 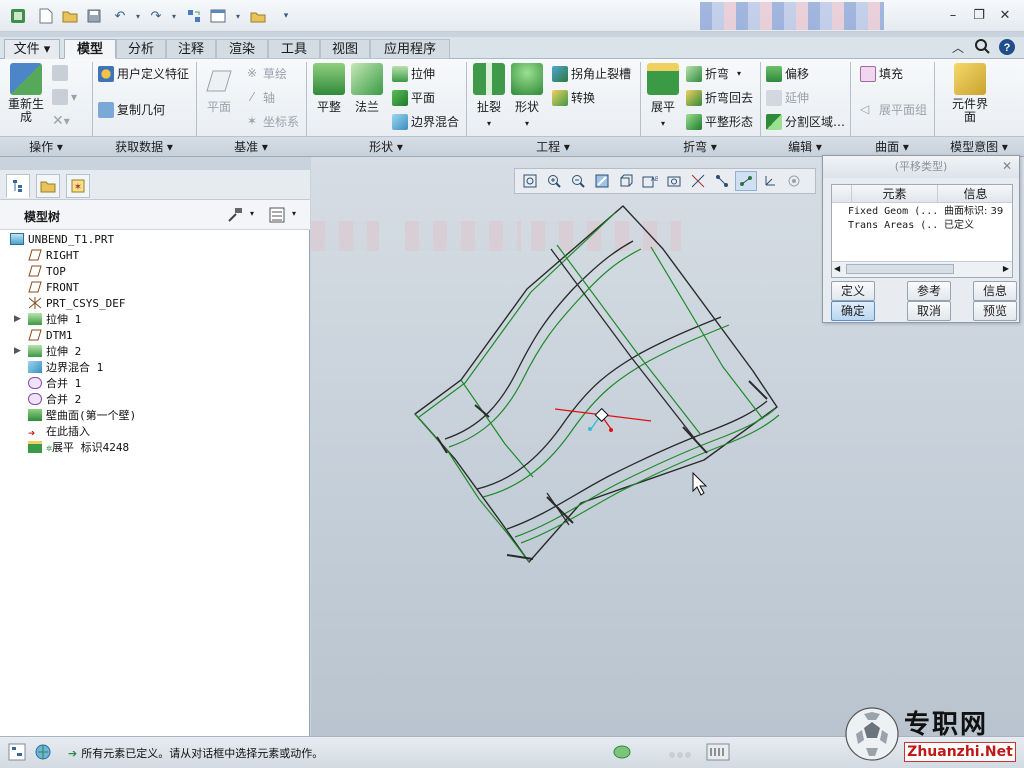 I want to click on boundary-blend-button: 边界混合, so click(x=425, y=121).